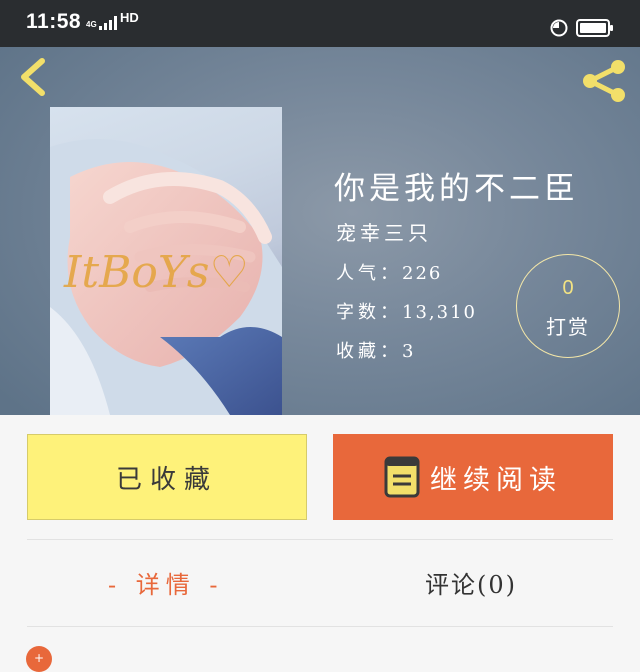 Image resolution: width=640 pixels, height=672 pixels. I want to click on book-icon, so click(402, 477).